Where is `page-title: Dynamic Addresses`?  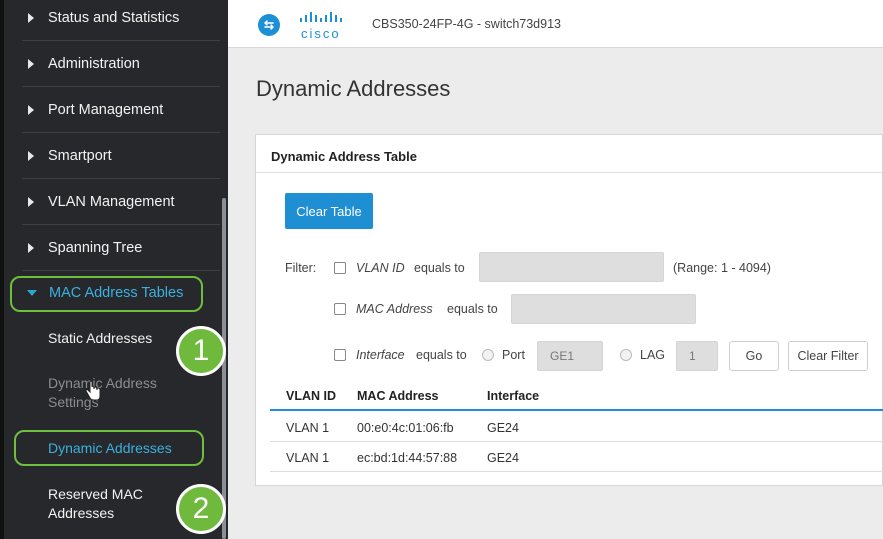
page-title: Dynamic Addresses is located at coordinates (353, 88).